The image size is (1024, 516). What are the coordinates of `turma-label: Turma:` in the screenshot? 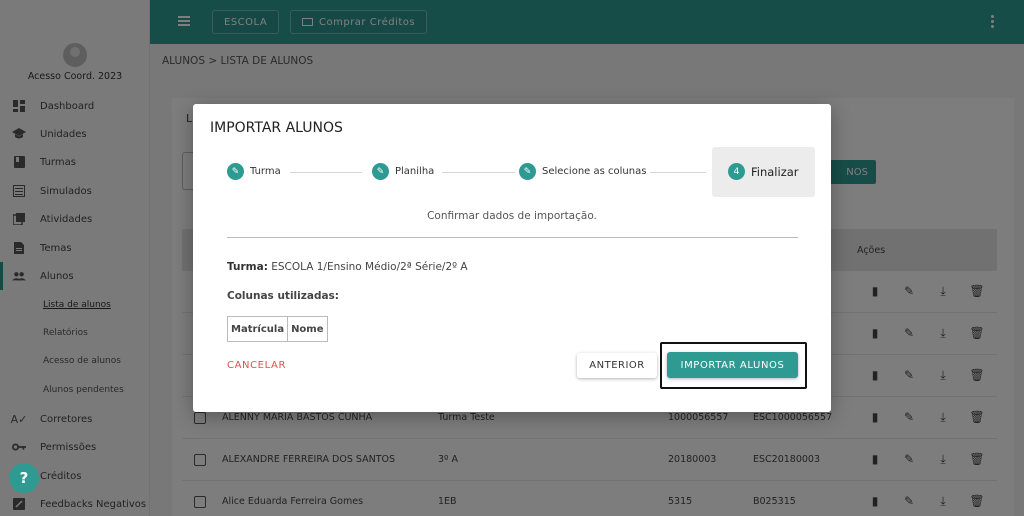 It's located at (247, 267).